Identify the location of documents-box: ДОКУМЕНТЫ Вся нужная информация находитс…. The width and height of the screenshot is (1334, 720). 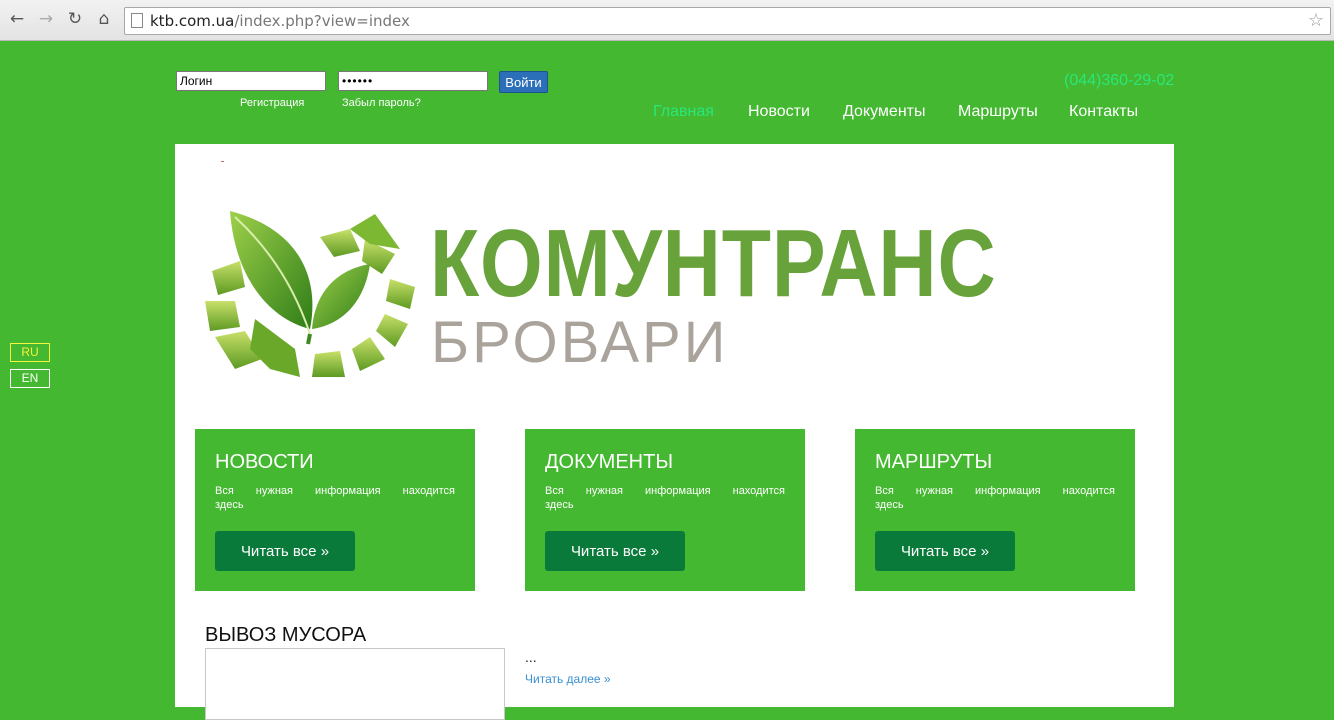
(665, 510).